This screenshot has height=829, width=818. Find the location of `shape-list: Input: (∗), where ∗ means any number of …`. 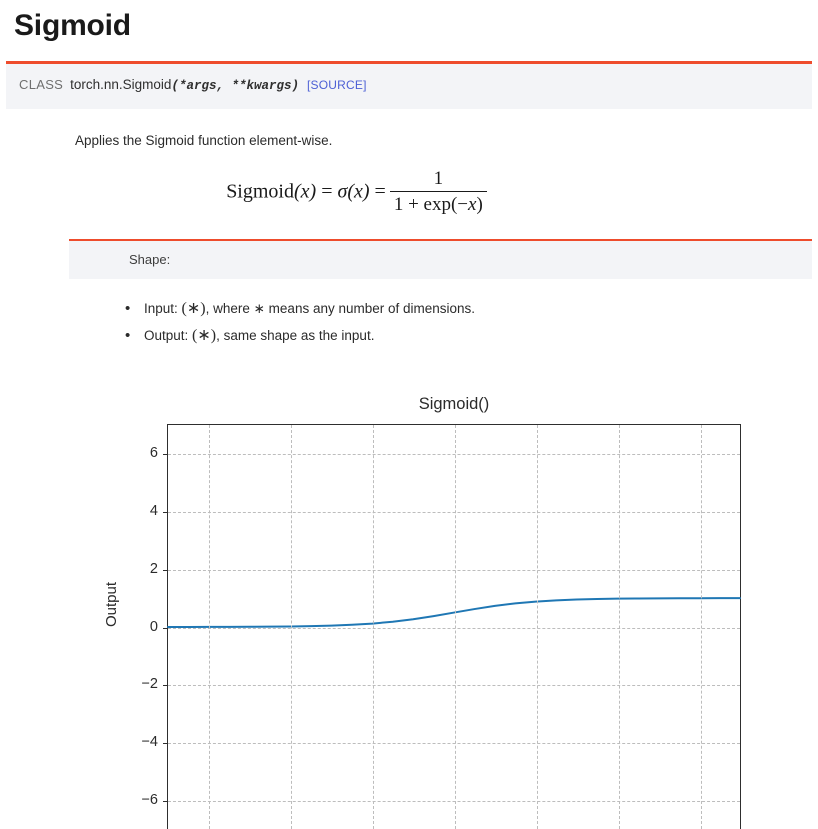

shape-list: Input: (∗), where ∗ means any number of … is located at coordinates (409, 322).